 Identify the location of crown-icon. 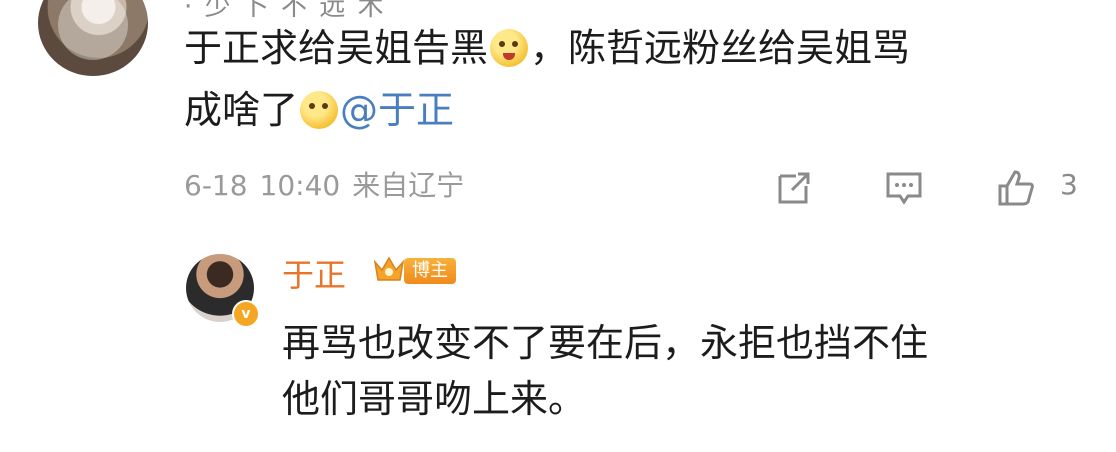
(389, 268).